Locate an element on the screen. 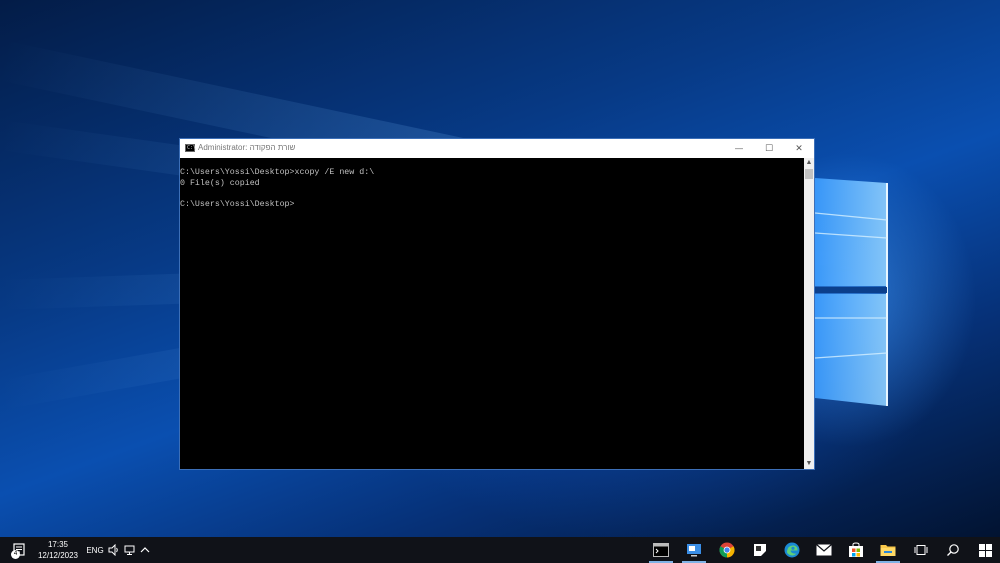 This screenshot has width=1000, height=563. window-titlebar: C:\ Administrator: שורת הפקודה — ☐ ✕ is located at coordinates (497, 148).